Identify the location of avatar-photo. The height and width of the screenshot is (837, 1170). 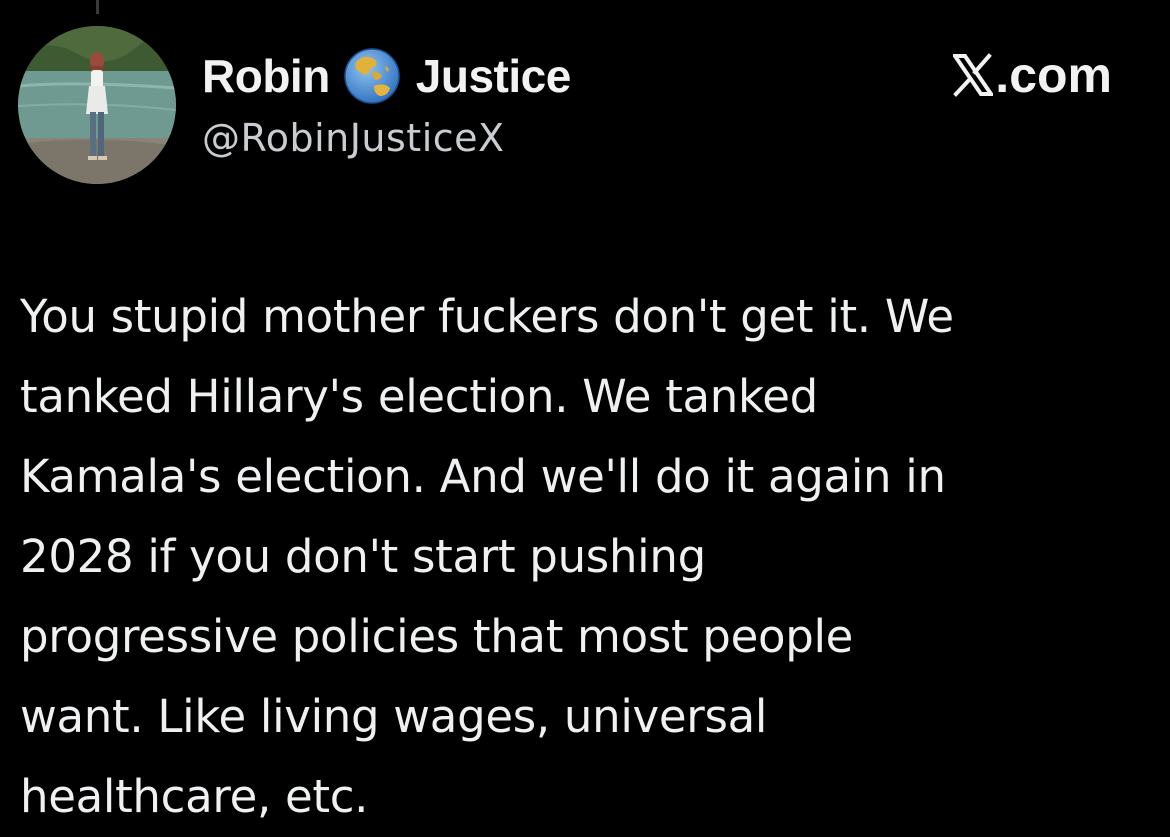
(97, 105).